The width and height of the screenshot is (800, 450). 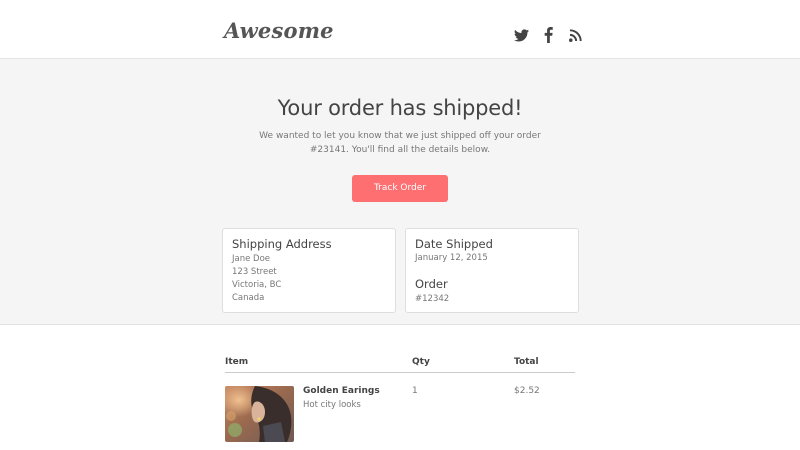 I want to click on shipping-address-heading: Shipping Address, so click(x=282, y=244).